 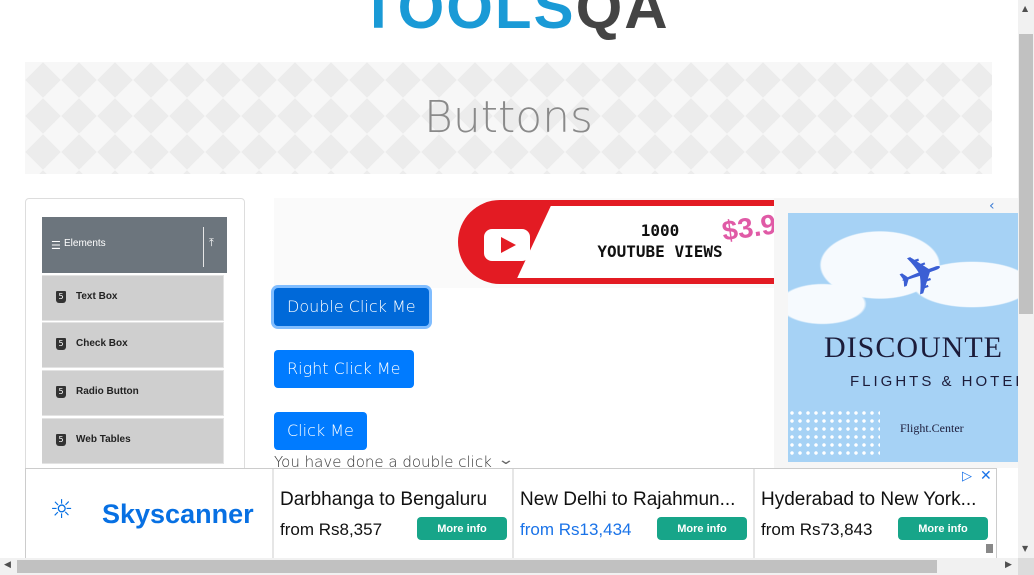 What do you see at coordinates (660, 251) in the screenshot?
I see `ad-line-2: YOUTUBE VIEWS` at bounding box center [660, 251].